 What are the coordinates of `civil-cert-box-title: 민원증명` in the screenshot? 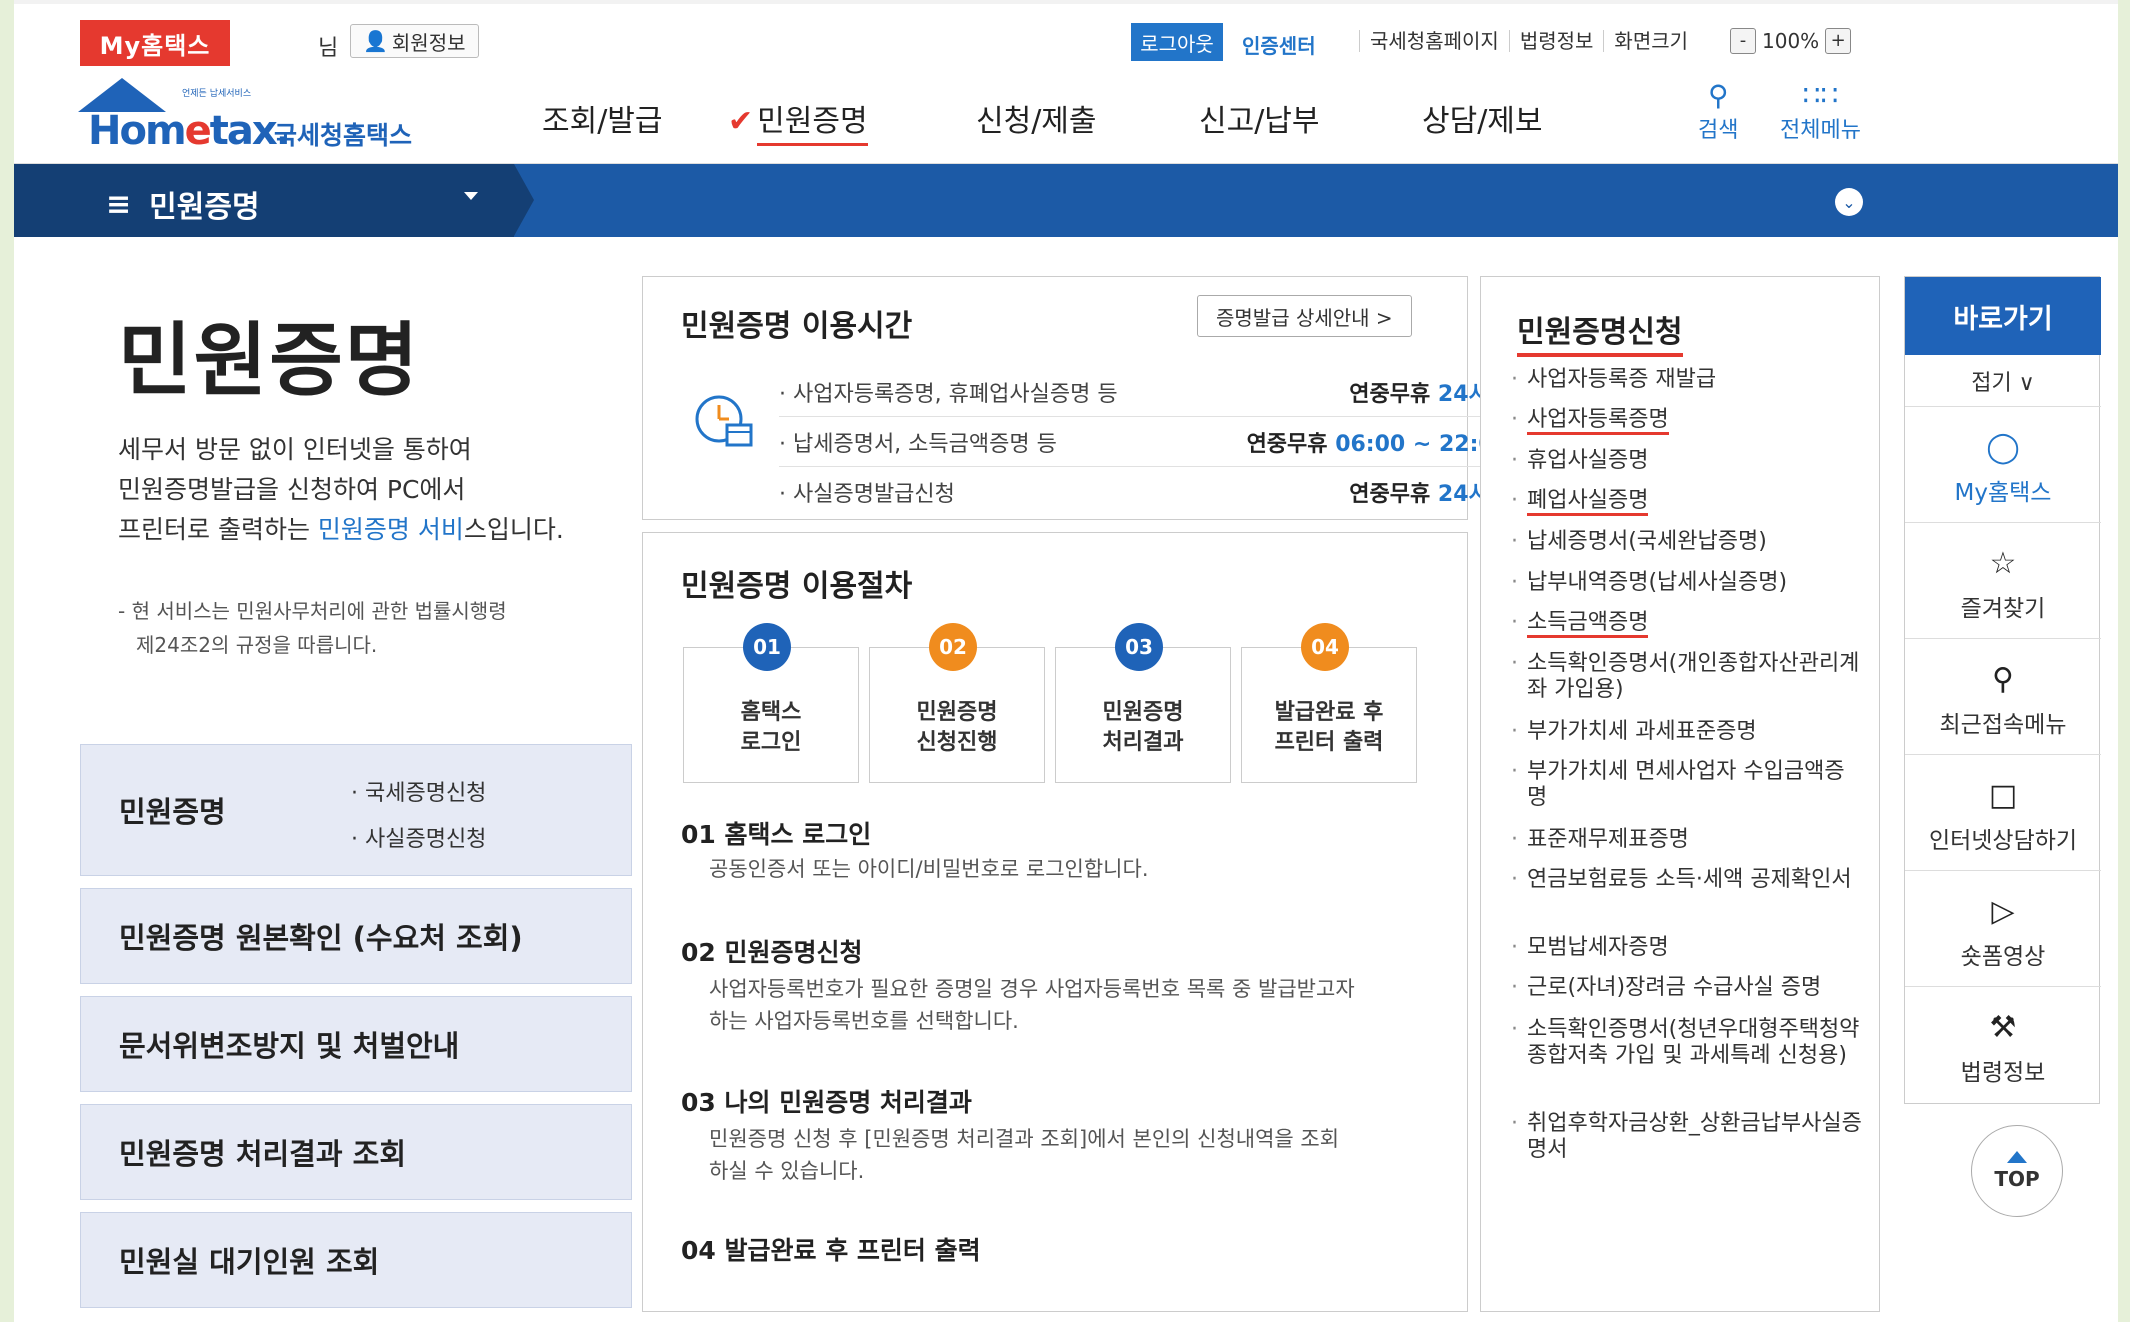 It's located at (172, 812).